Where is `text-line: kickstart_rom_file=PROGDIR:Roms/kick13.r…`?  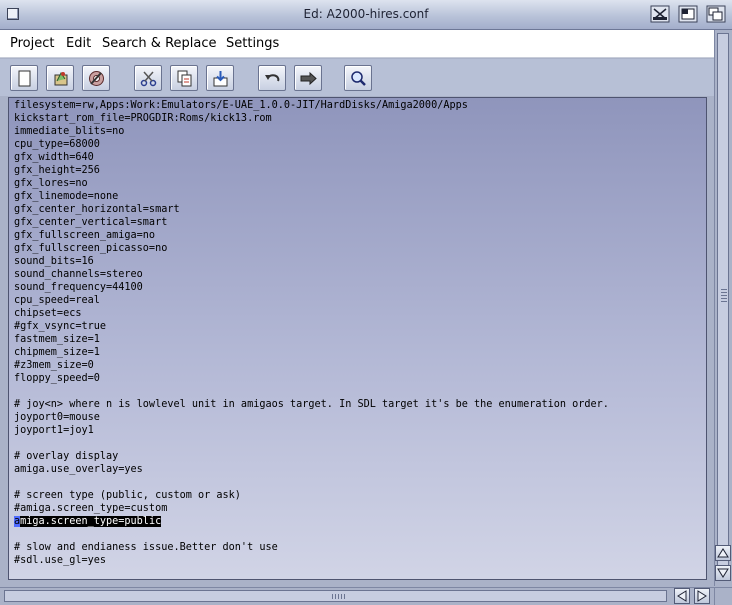 text-line: kickstart_rom_file=PROGDIR:Roms/kick13.r… is located at coordinates (143, 118).